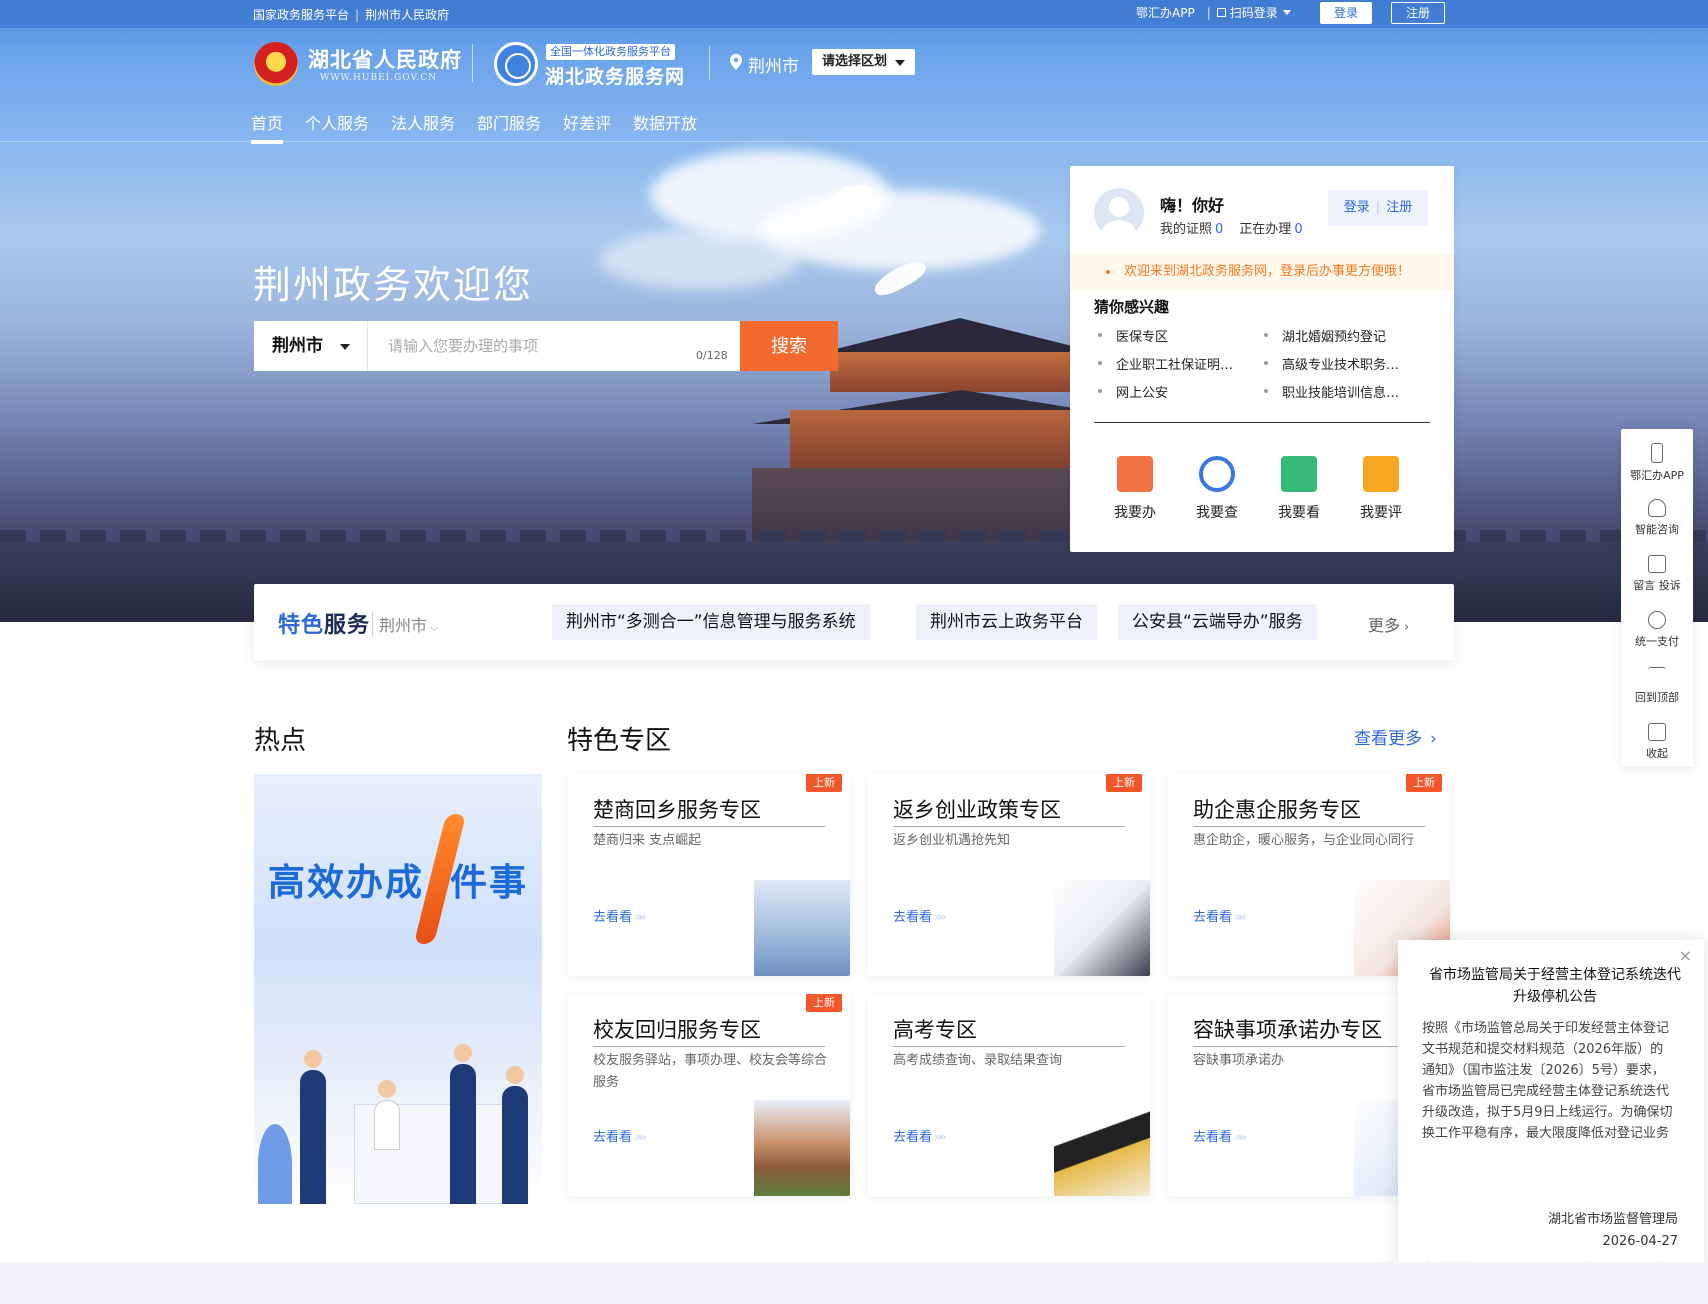 The width and height of the screenshot is (1708, 1304). What do you see at coordinates (1217, 489) in the screenshot?
I see `quick-action-query: 我要查` at bounding box center [1217, 489].